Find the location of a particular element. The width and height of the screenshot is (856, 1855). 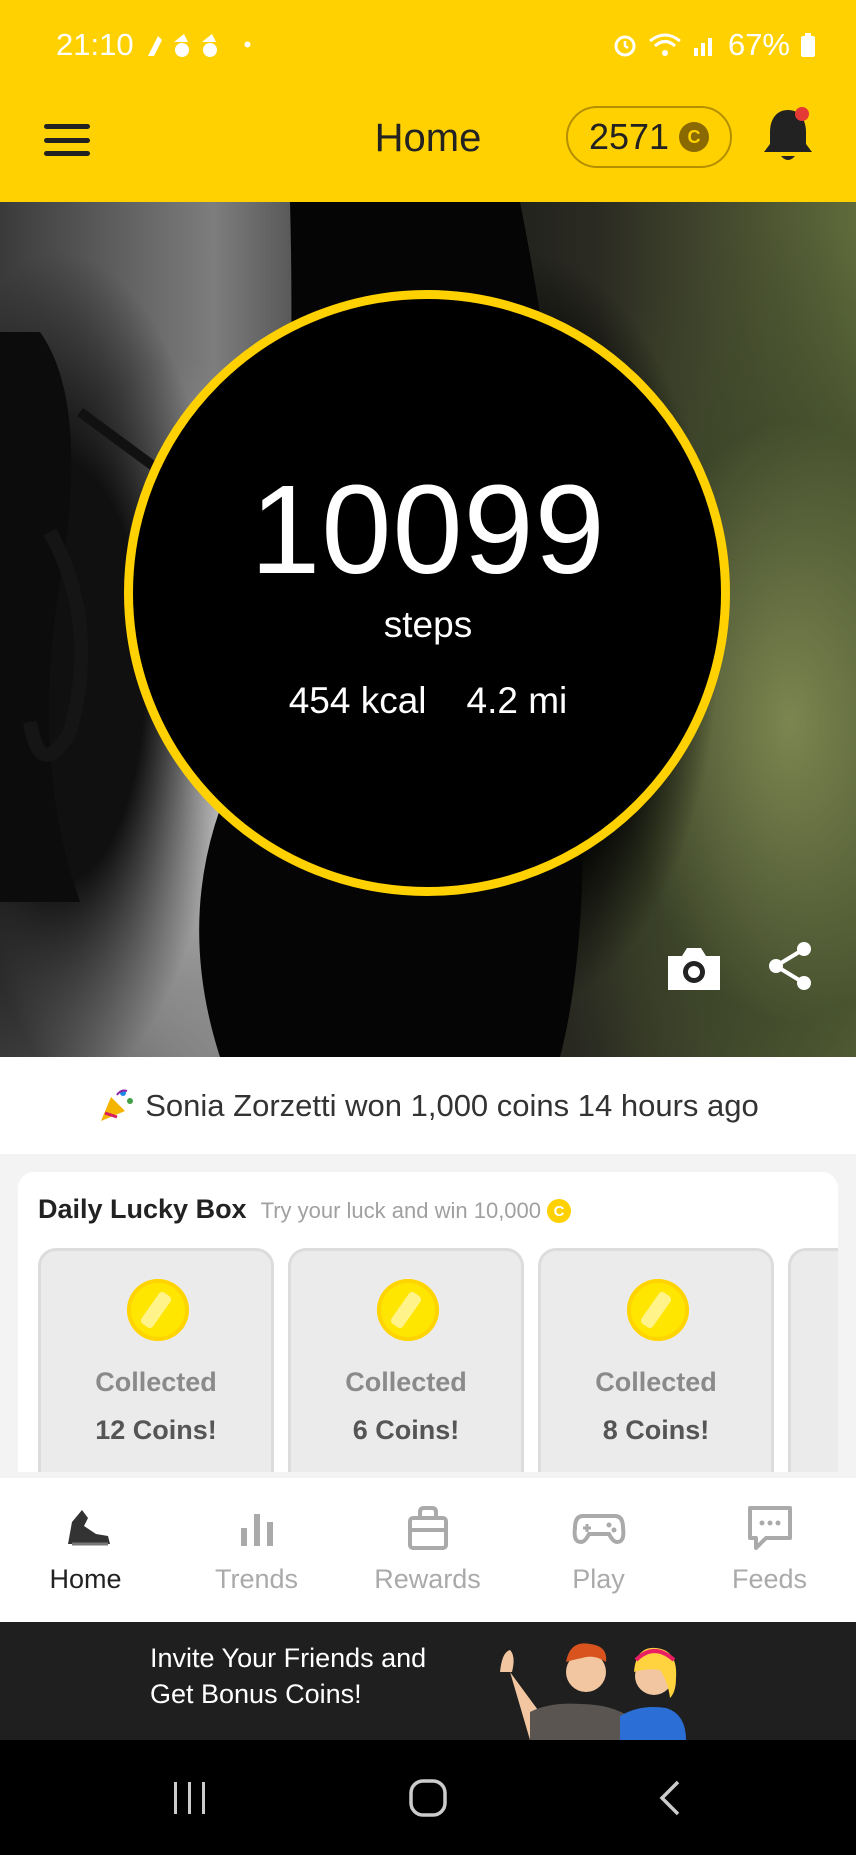

home-button-icon is located at coordinates (428, 1800).